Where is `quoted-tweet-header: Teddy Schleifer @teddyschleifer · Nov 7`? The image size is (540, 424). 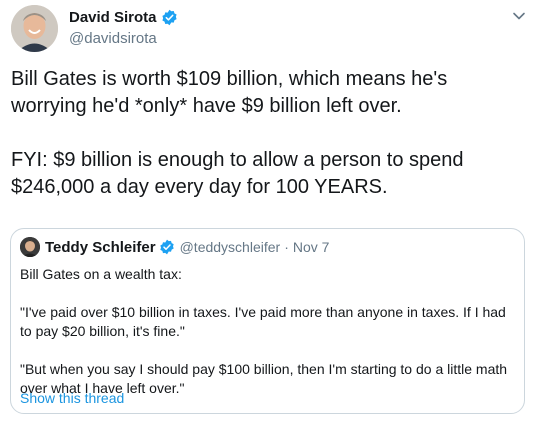 quoted-tweet-header: Teddy Schleifer @teddyschleifer · Nov 7 is located at coordinates (174, 247).